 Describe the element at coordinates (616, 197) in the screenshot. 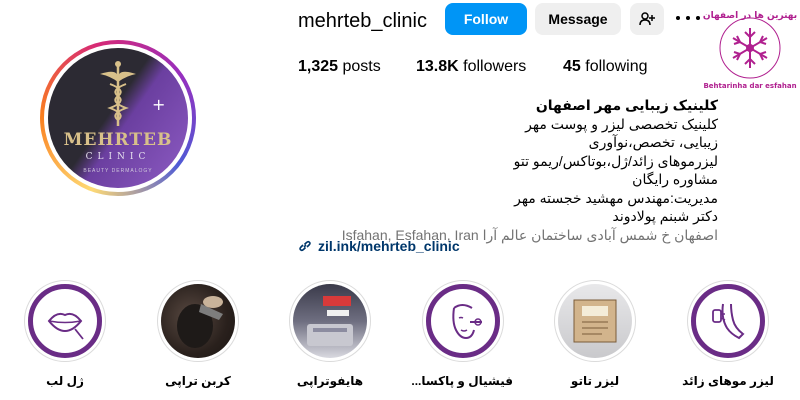

I see `bio-line: مدیریت:مهندس مهشید خجسته مهر` at that location.